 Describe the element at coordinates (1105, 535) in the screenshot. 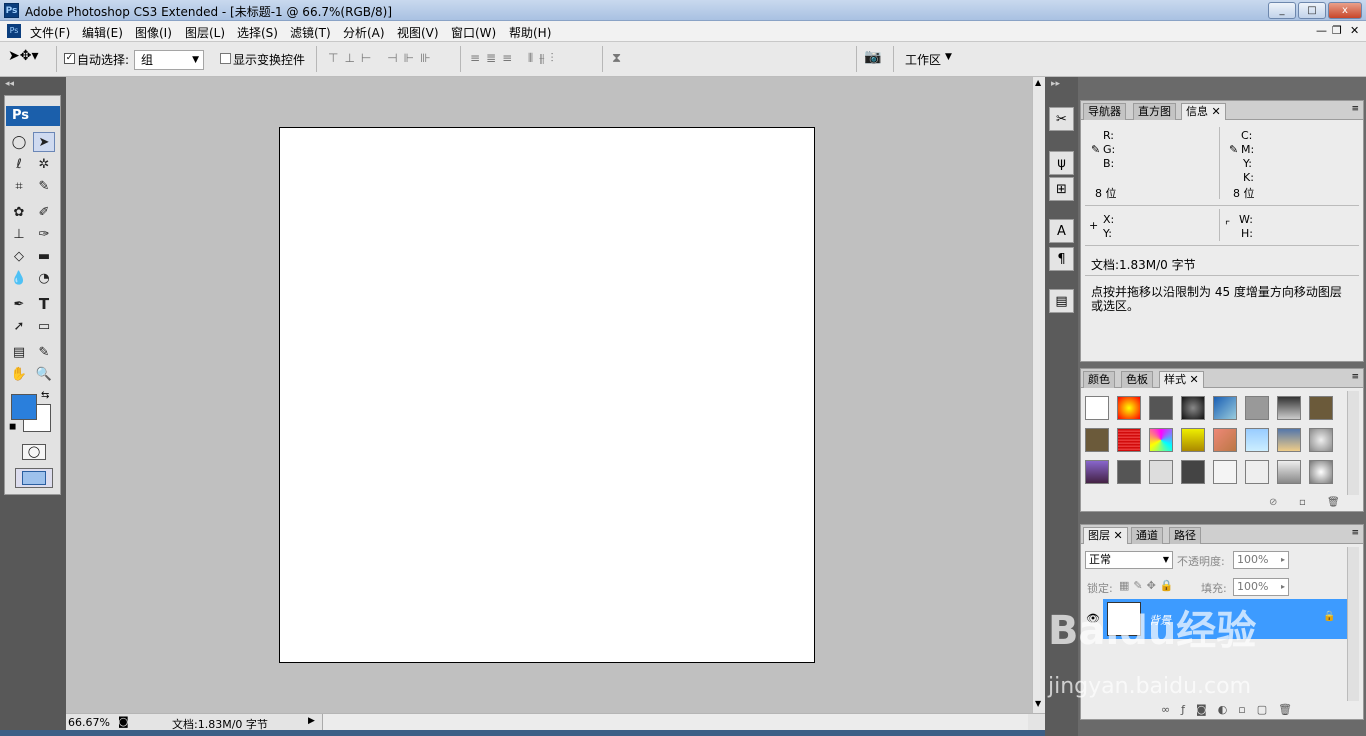

I see `tab-layers: 图层 ✕` at that location.